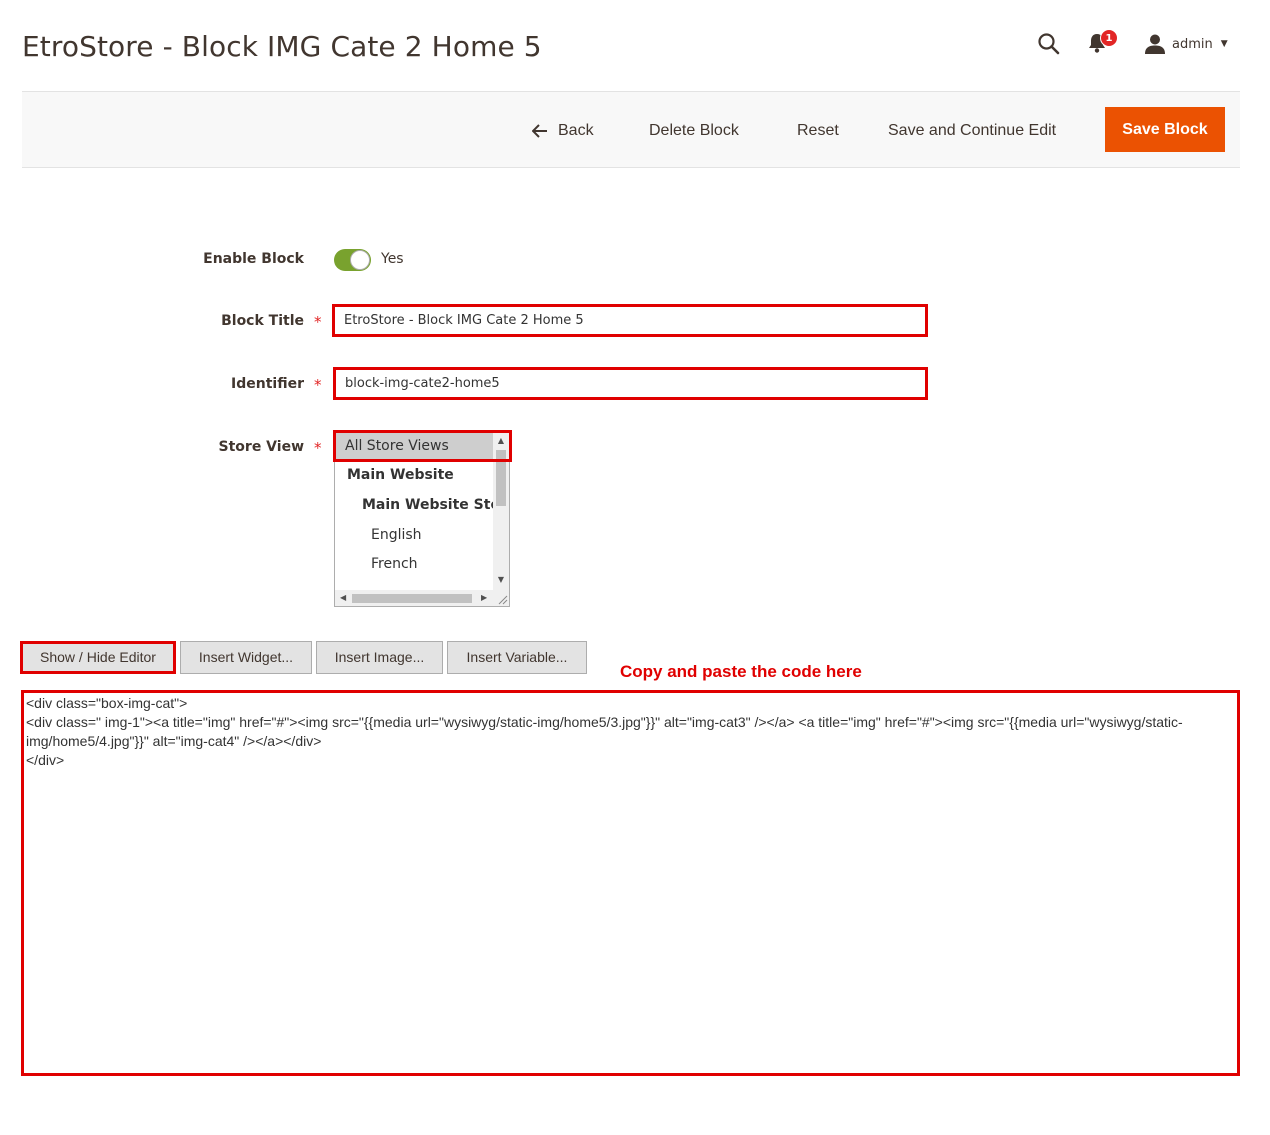 The width and height of the screenshot is (1270, 1135). Describe the element at coordinates (501, 512) in the screenshot. I see `vertical-scrollbar: ▲ ▼` at that location.